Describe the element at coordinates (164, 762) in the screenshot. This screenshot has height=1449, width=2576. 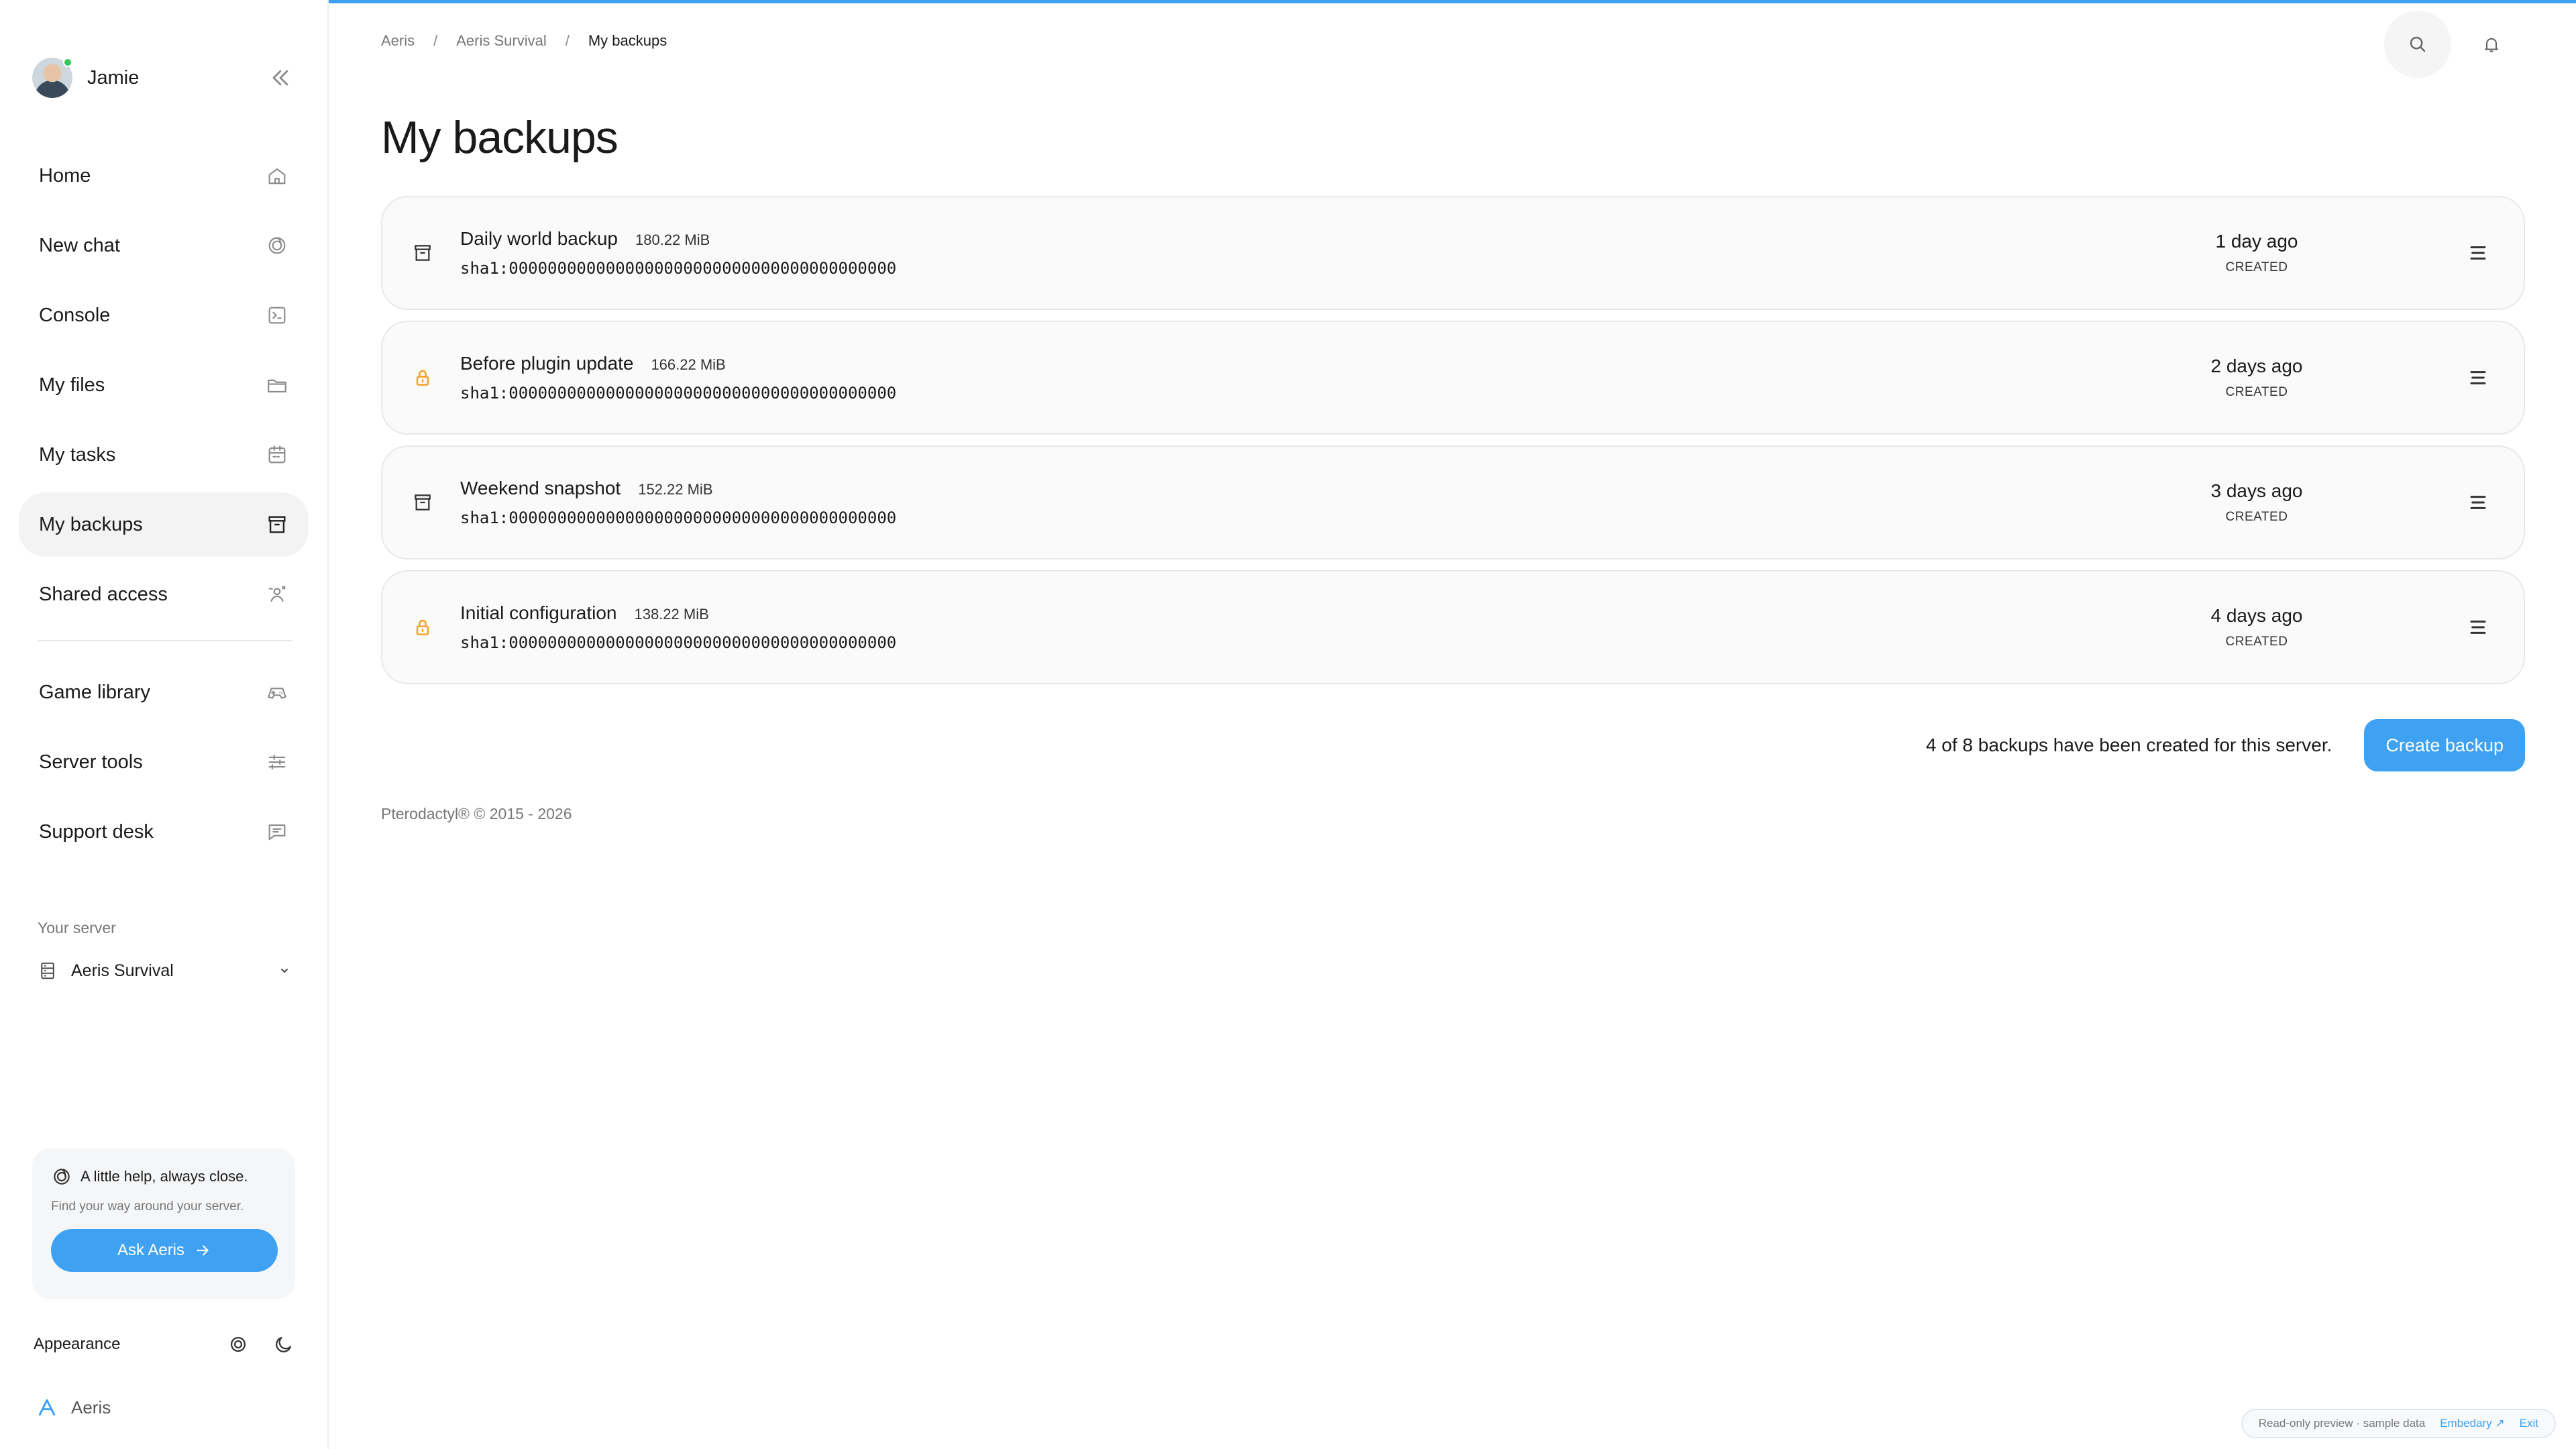
I see `nav-item-server-tools: Server tools` at that location.